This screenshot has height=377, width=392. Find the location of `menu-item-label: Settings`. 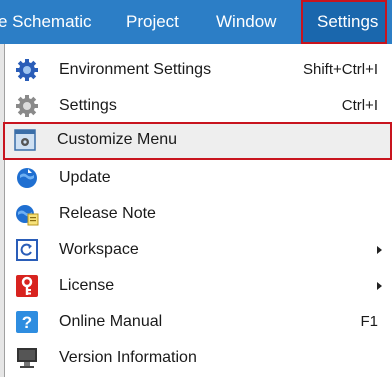

menu-item-label: Settings is located at coordinates (88, 105).